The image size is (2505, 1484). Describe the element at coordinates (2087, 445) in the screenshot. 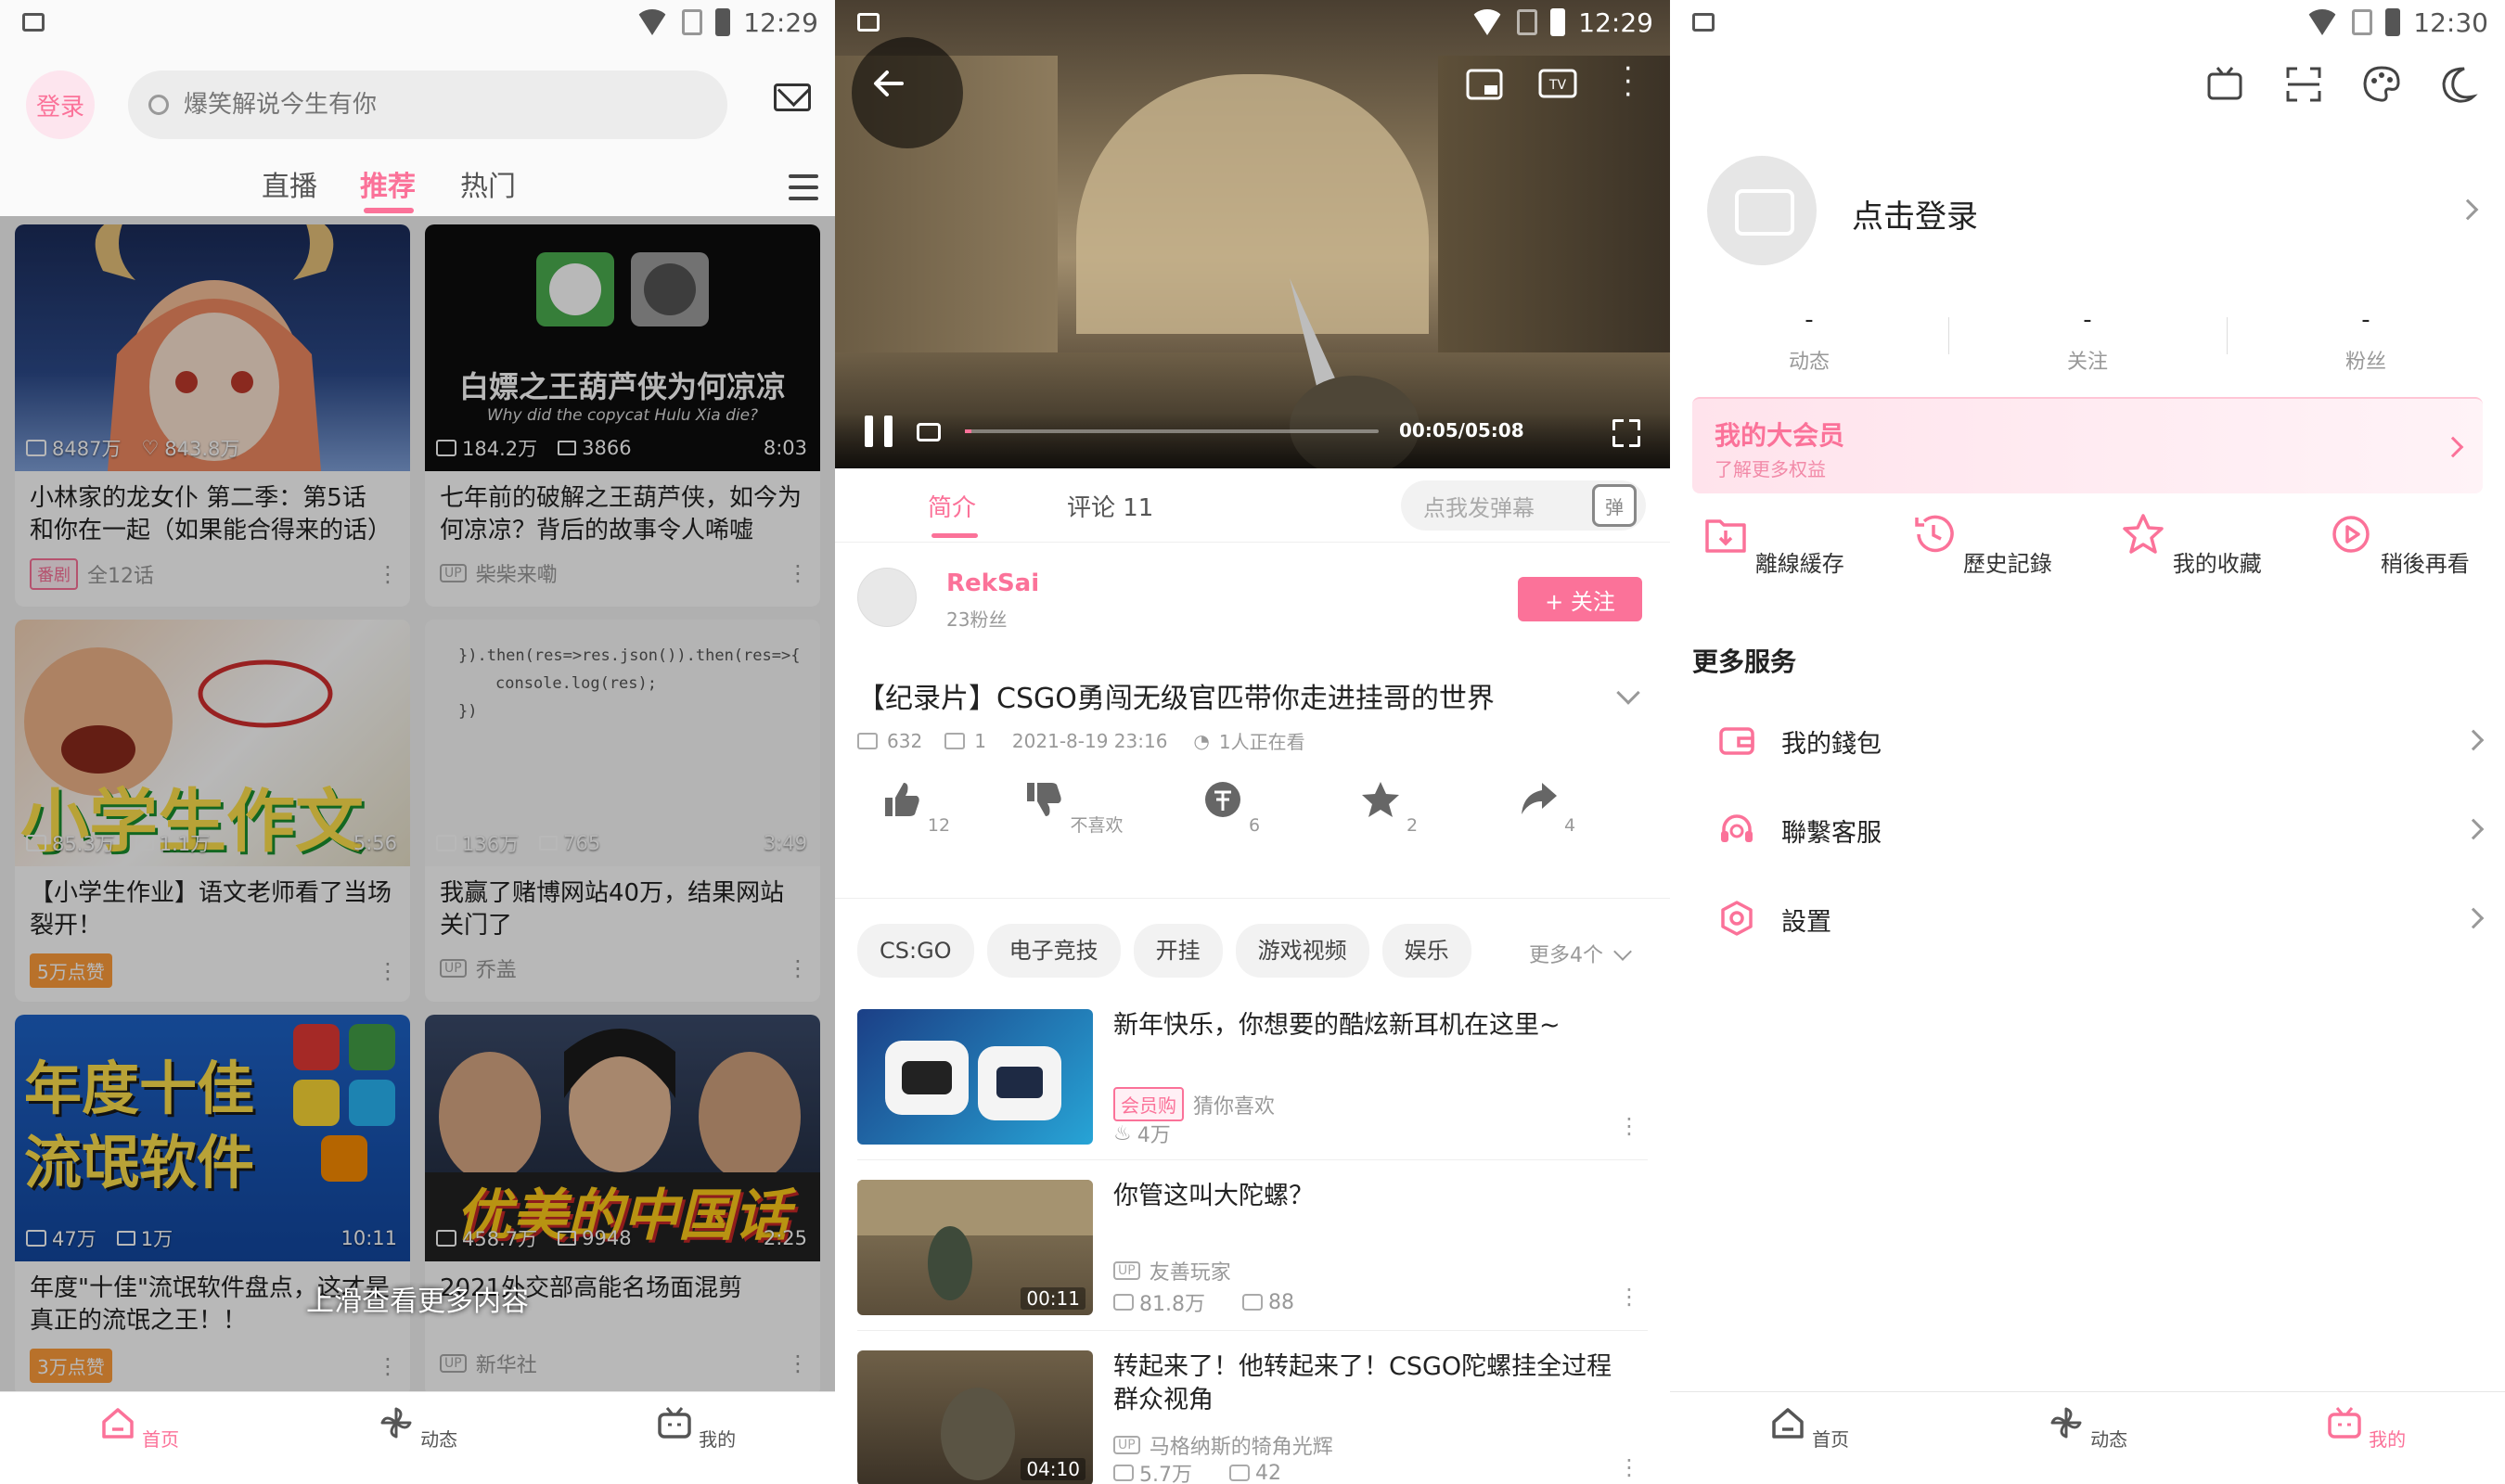

I see `vip-banner: 我的大会员 了解更多权益` at that location.